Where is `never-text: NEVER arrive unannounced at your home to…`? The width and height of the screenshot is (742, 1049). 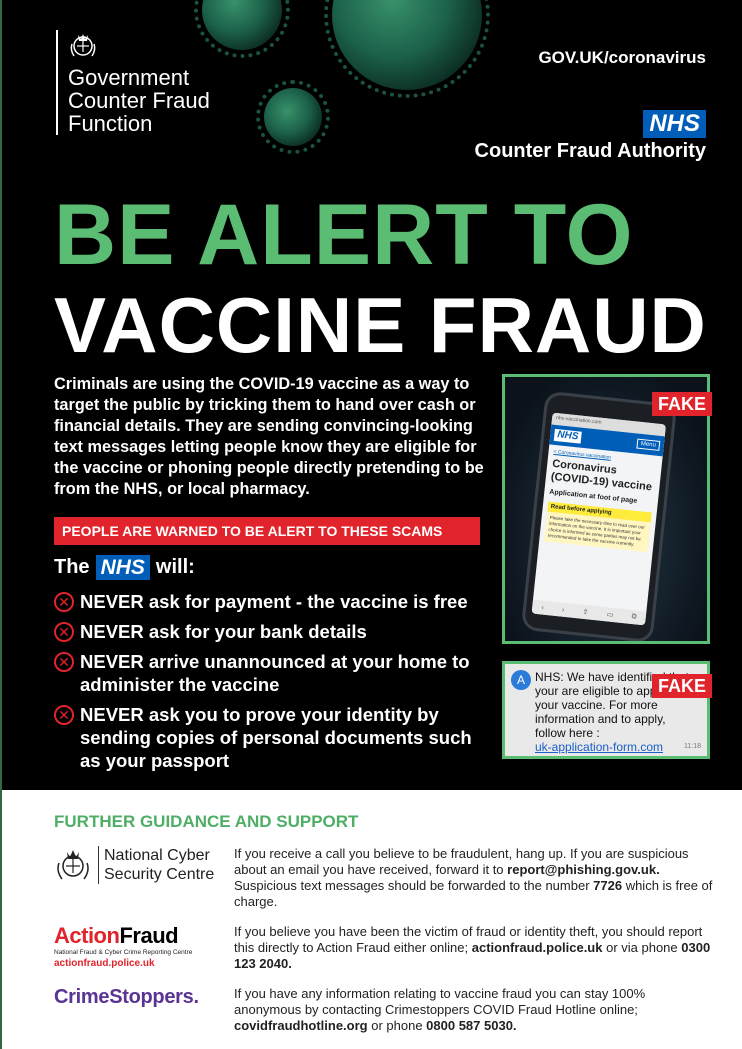 never-text: NEVER arrive unannounced at your home to… is located at coordinates (275, 673).